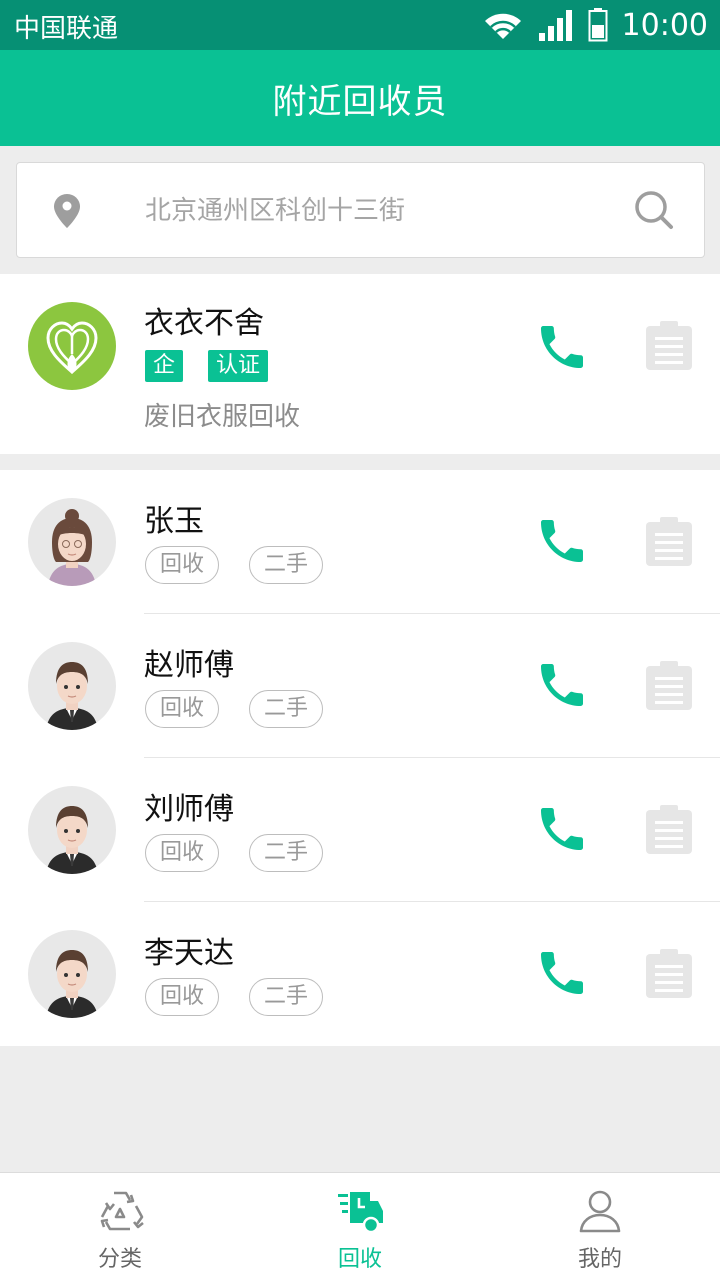 The width and height of the screenshot is (720, 1280). What do you see at coordinates (72, 542) in the screenshot?
I see `female-avatar` at bounding box center [72, 542].